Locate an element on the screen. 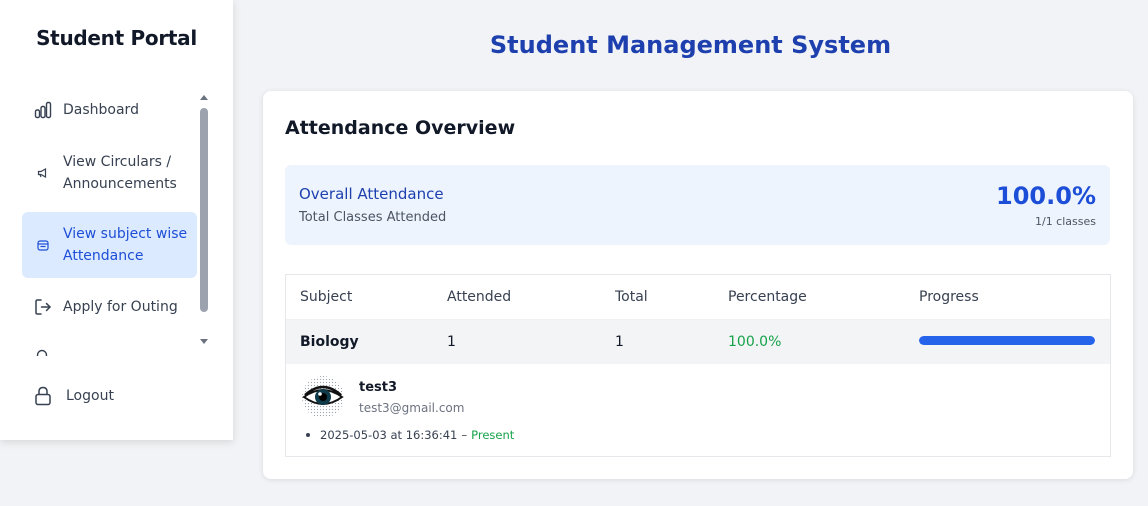 The image size is (1148, 506). column-header-attended: Attended is located at coordinates (479, 297).